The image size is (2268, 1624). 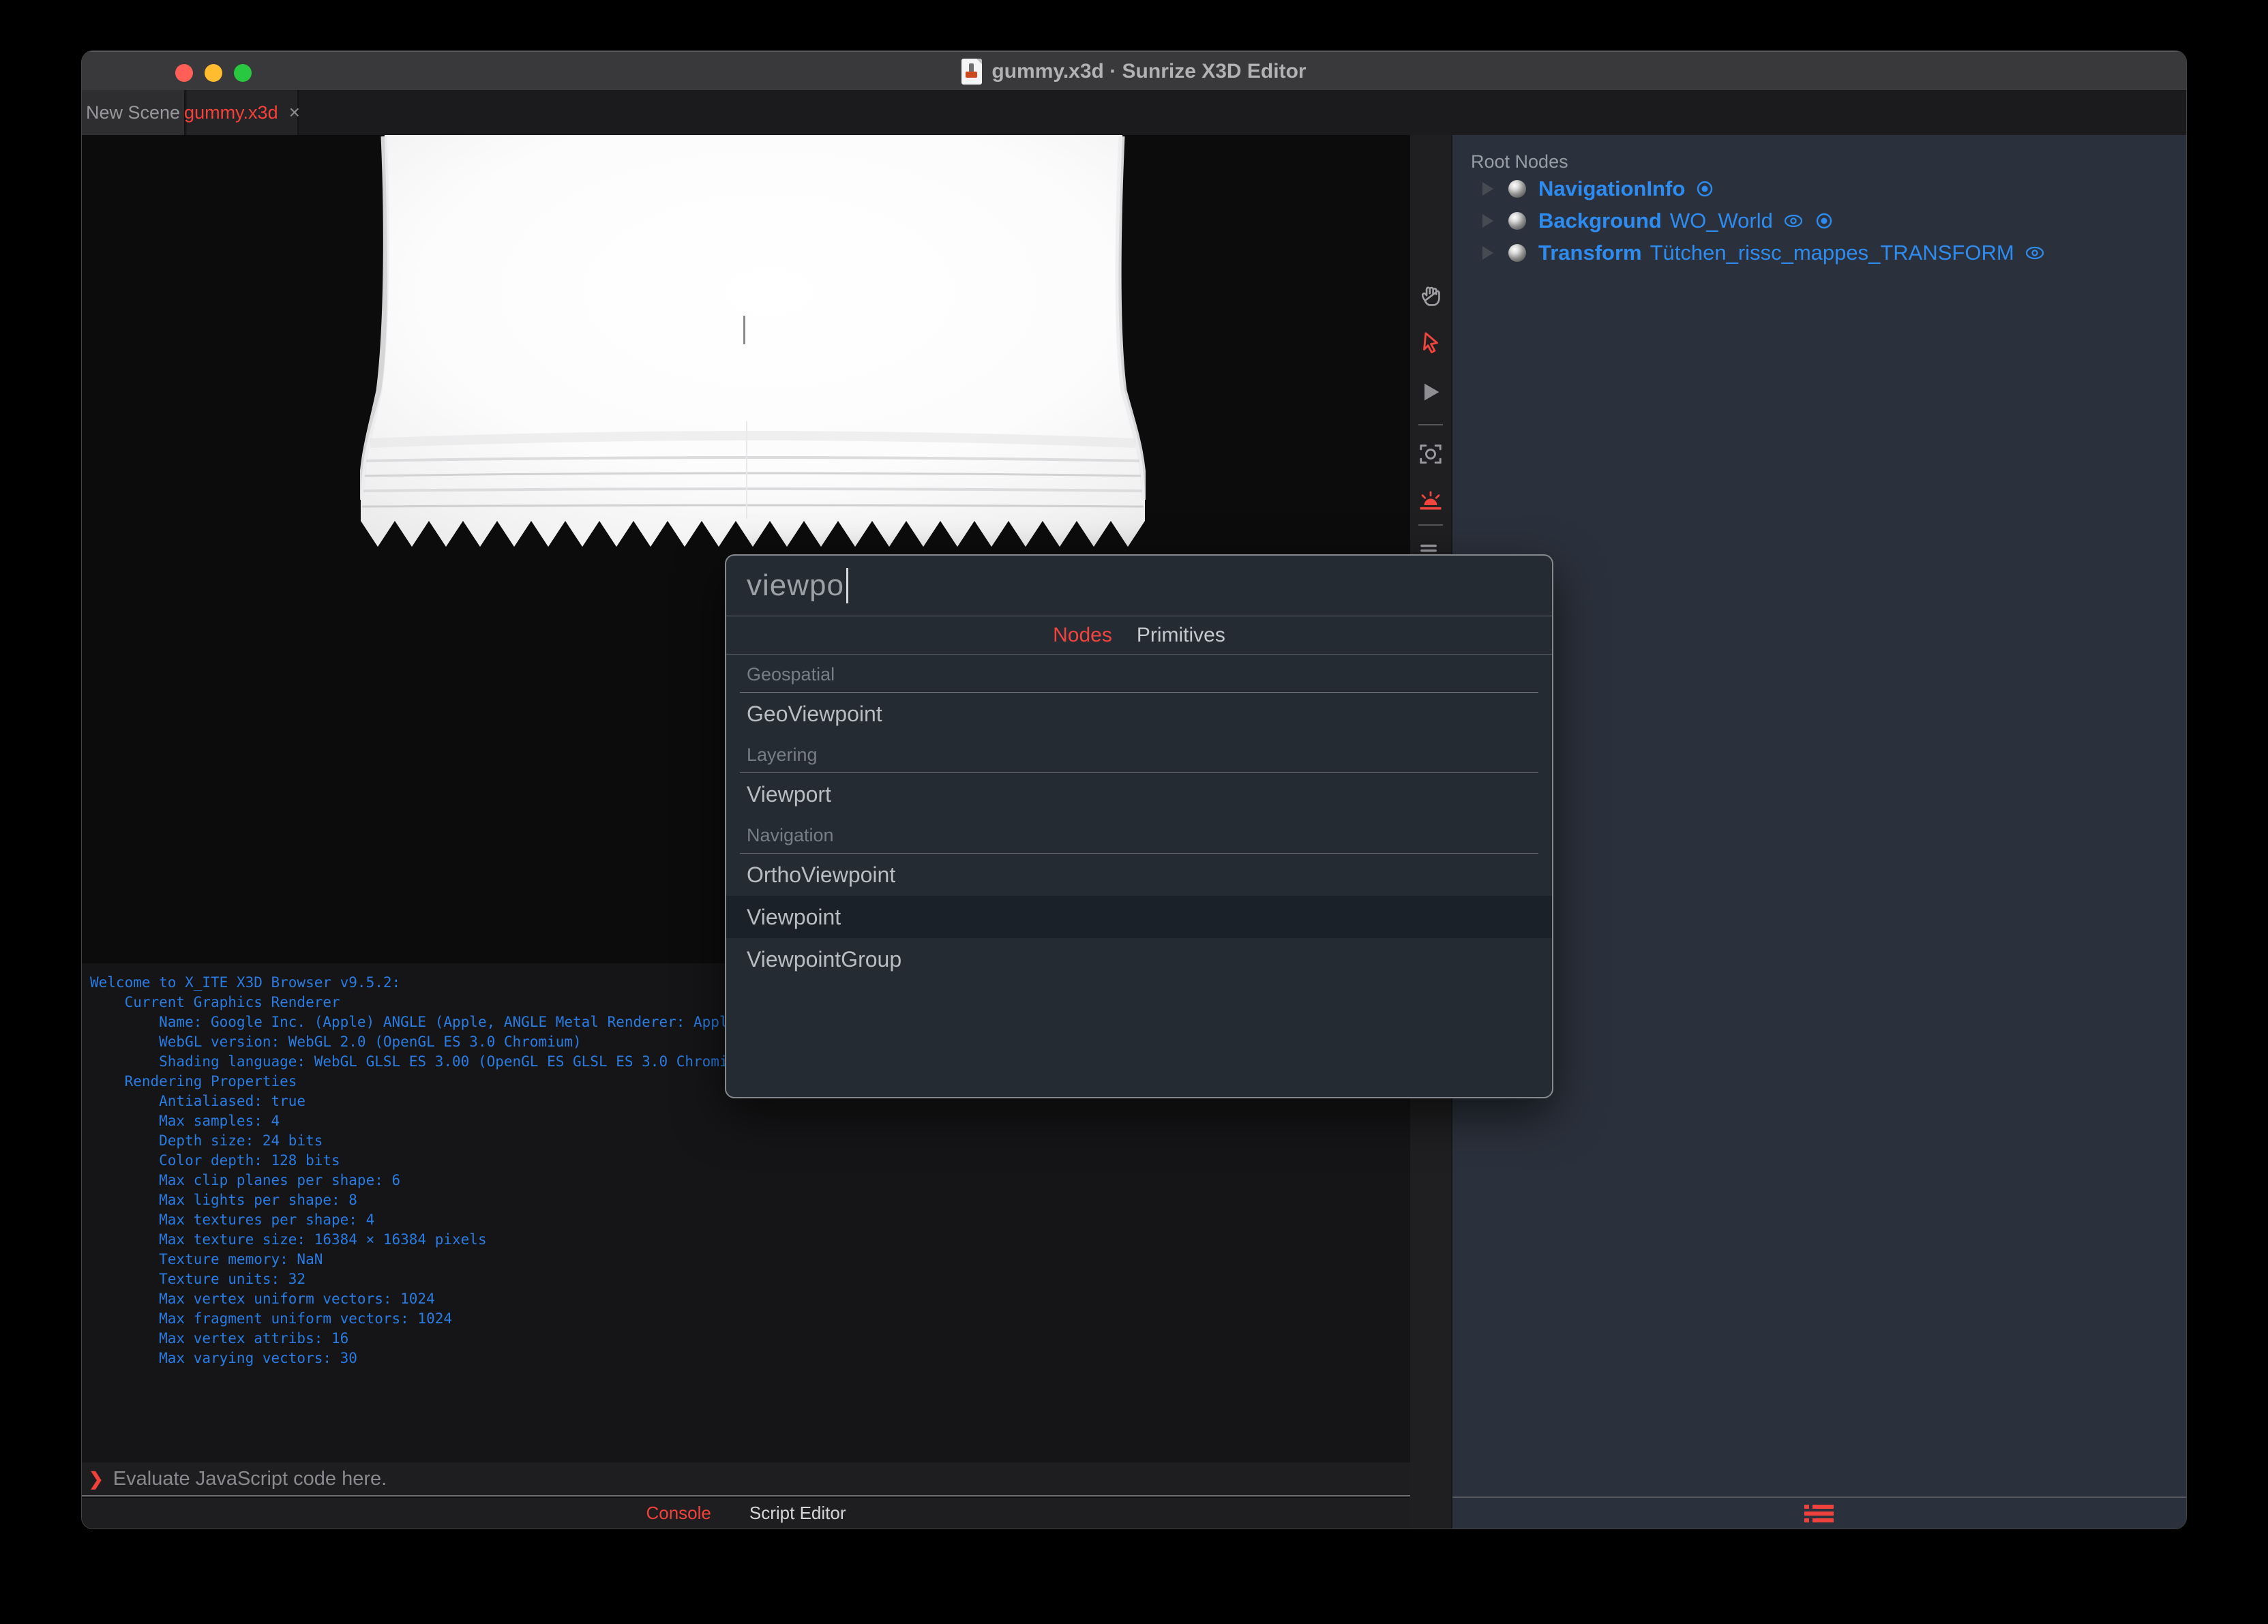 What do you see at coordinates (847, 585) in the screenshot?
I see `text-cursor` at bounding box center [847, 585].